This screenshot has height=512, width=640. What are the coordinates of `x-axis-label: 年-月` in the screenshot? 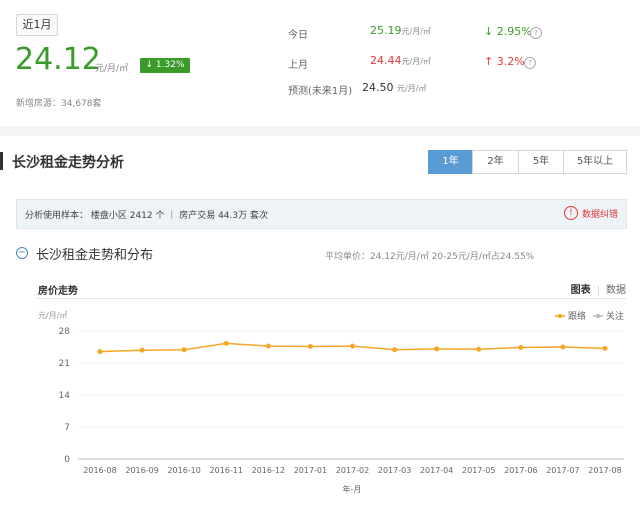 It's located at (352, 489).